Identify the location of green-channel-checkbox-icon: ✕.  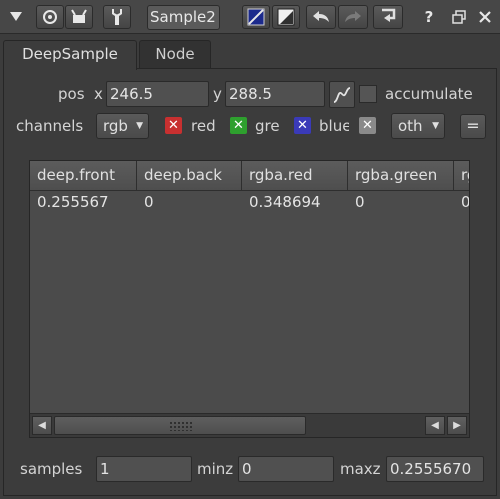
(238, 125).